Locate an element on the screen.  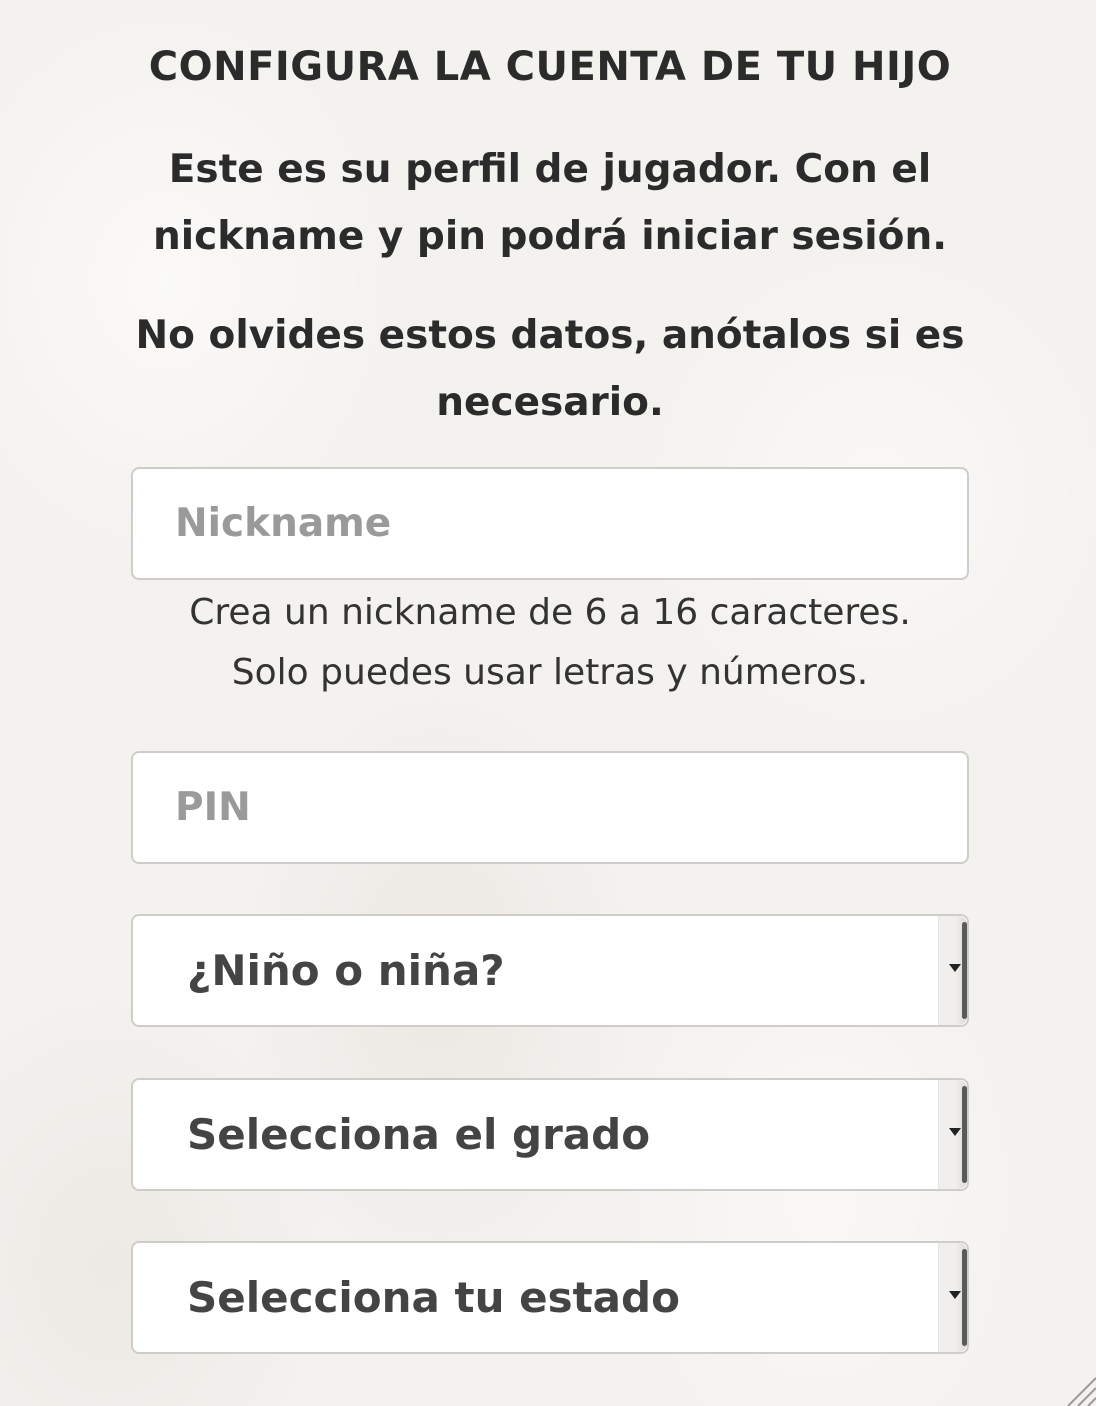
state-select: Selecciona tu estado is located at coordinates (550, 1297).